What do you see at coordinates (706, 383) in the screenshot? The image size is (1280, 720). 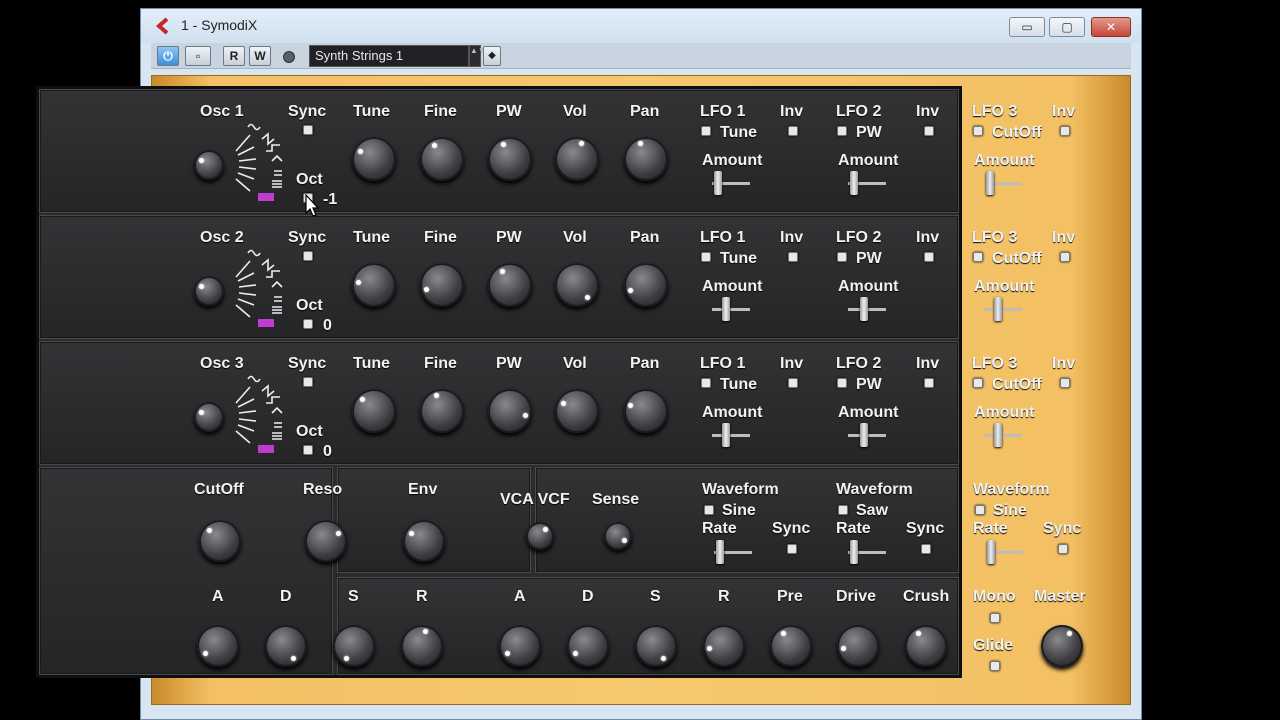 I see `osc-3-lfo1-led` at bounding box center [706, 383].